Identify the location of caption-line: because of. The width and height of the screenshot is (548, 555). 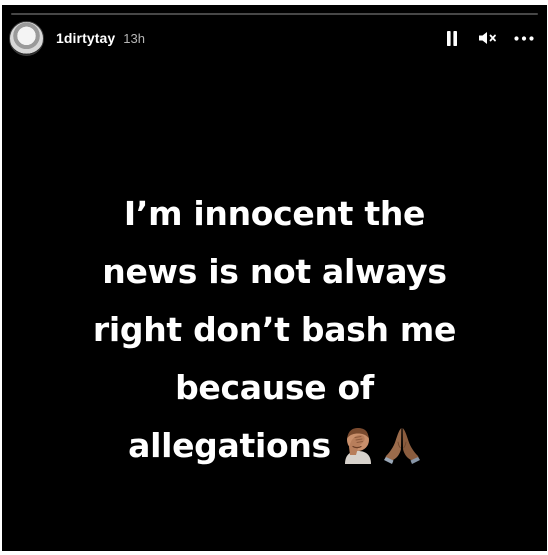
(274, 387).